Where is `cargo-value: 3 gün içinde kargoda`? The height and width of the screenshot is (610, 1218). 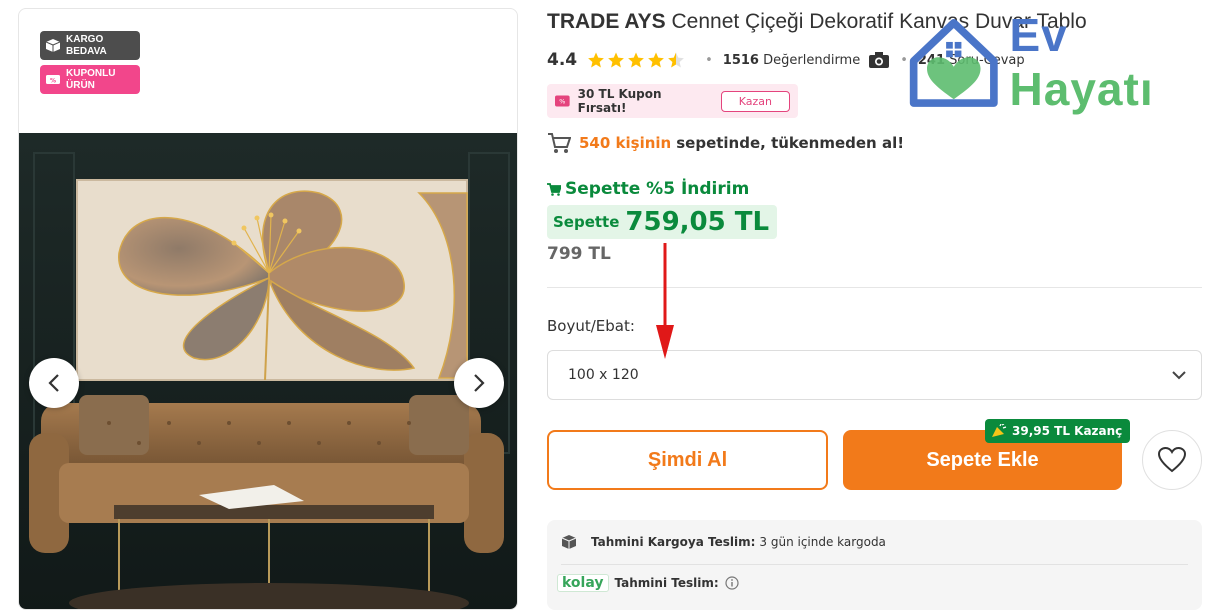
cargo-value: 3 gün içinde kargoda is located at coordinates (822, 542).